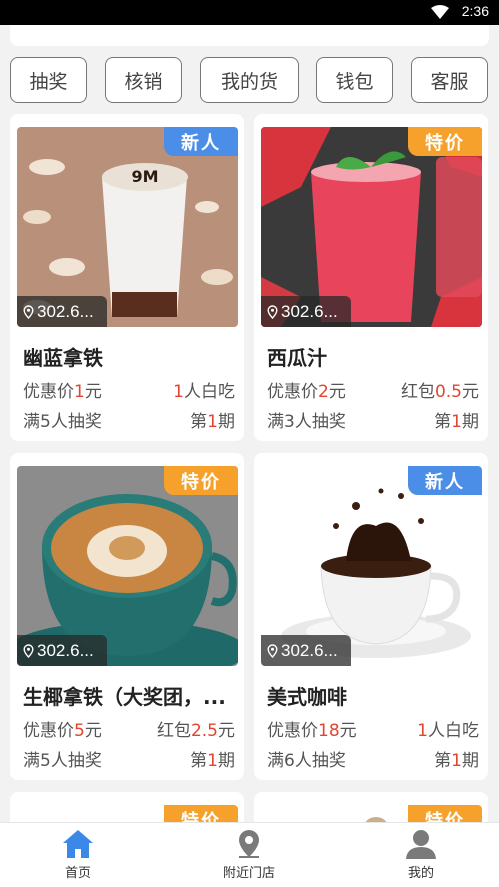 This screenshot has width=499, height=887. Describe the element at coordinates (306, 422) in the screenshot. I see `draw-condition: 满3人抽奖` at that location.